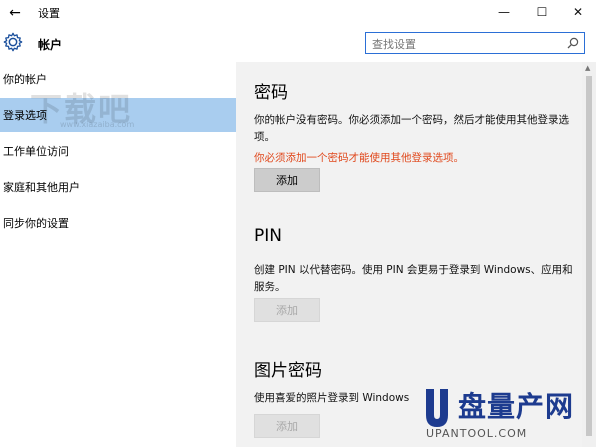 This screenshot has width=596, height=447. Describe the element at coordinates (118, 187) in the screenshot. I see `sidebar-item-family-users: 家庭和其他用户` at that location.